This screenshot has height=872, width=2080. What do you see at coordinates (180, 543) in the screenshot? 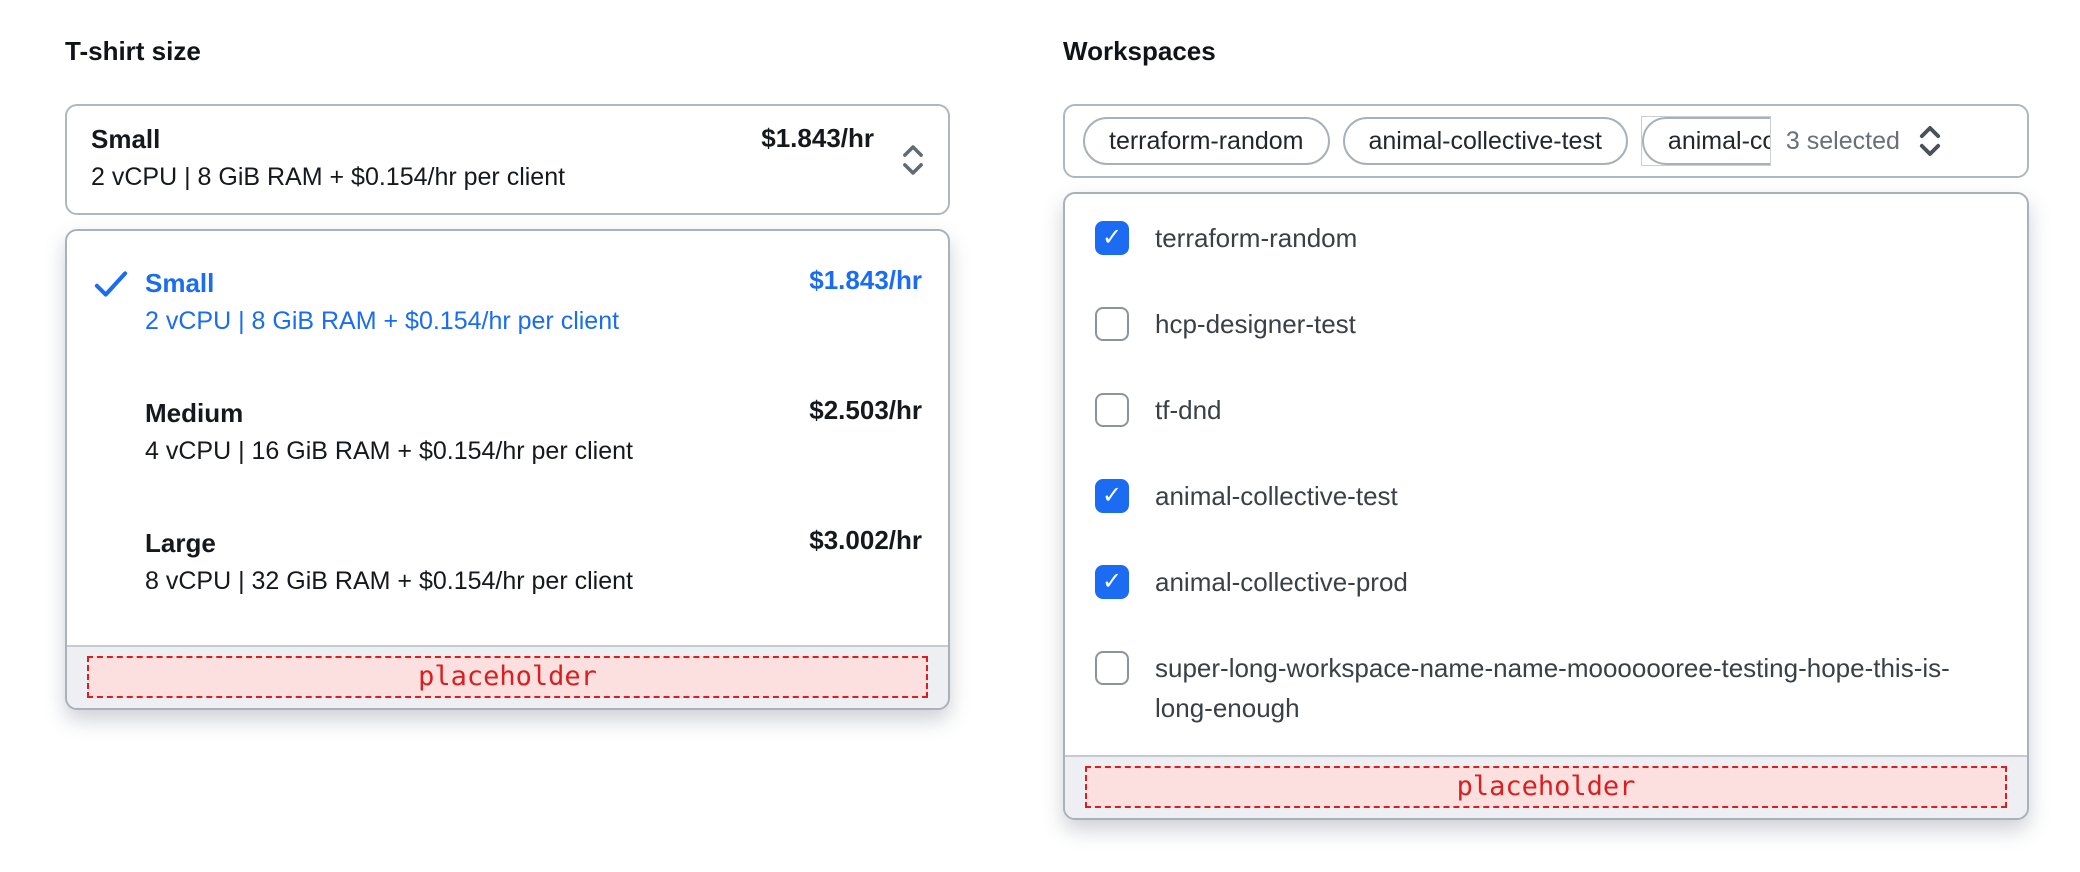
I see `option-title: Large` at bounding box center [180, 543].